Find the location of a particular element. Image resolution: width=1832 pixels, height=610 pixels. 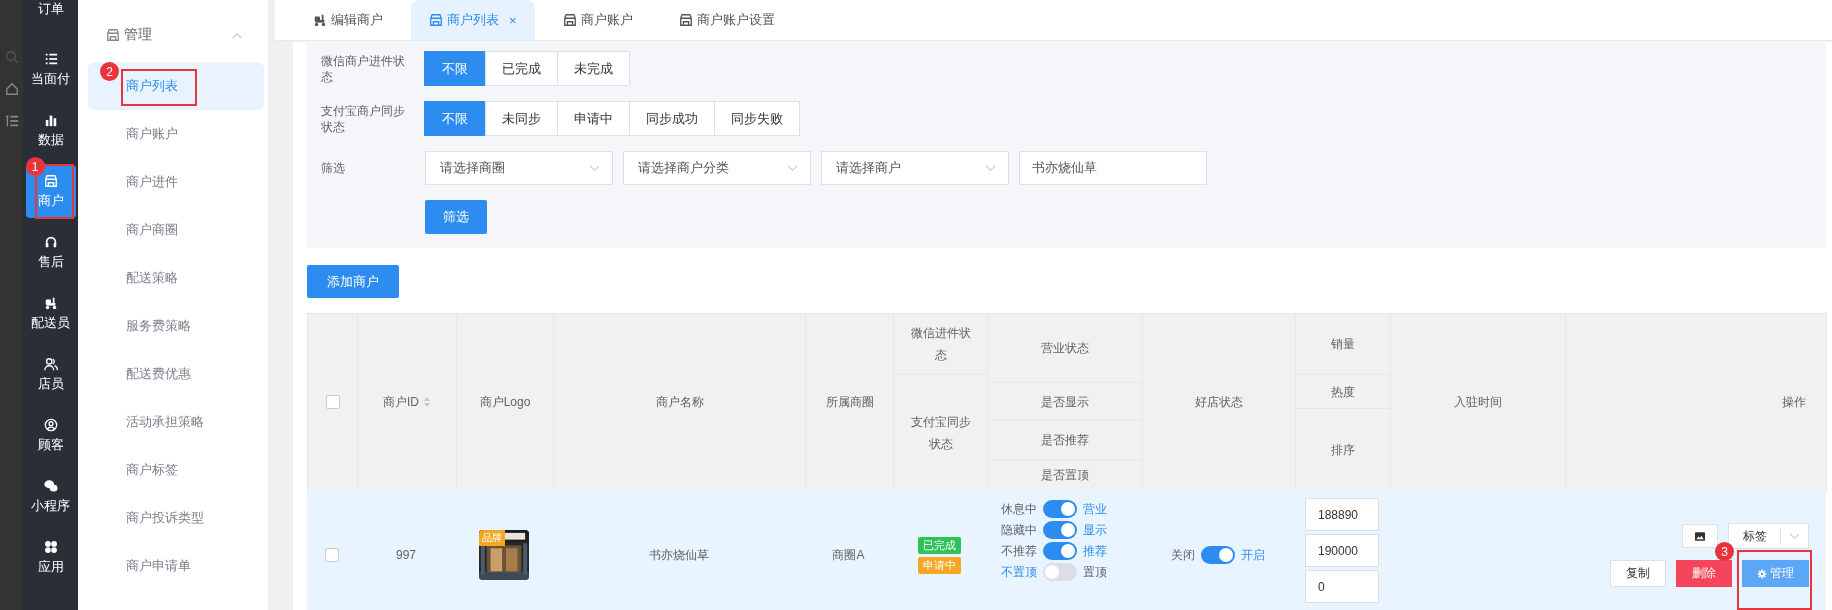

table-cell: 997 is located at coordinates (406, 555).